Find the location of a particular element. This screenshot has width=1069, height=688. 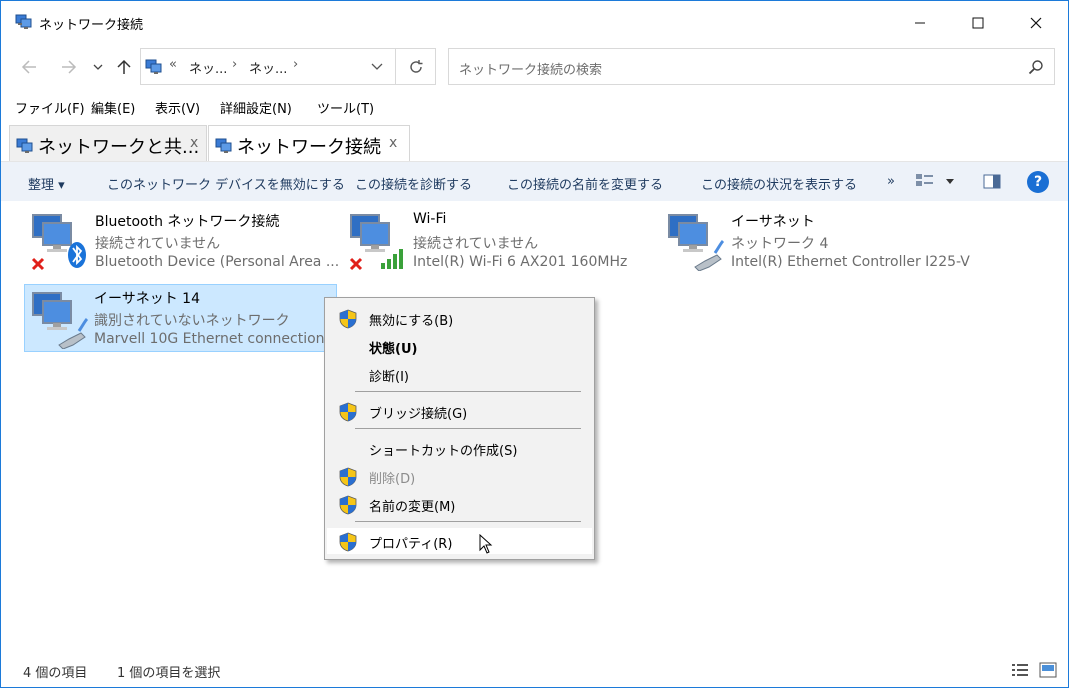

menu-tools: ツール(T) is located at coordinates (345, 107).